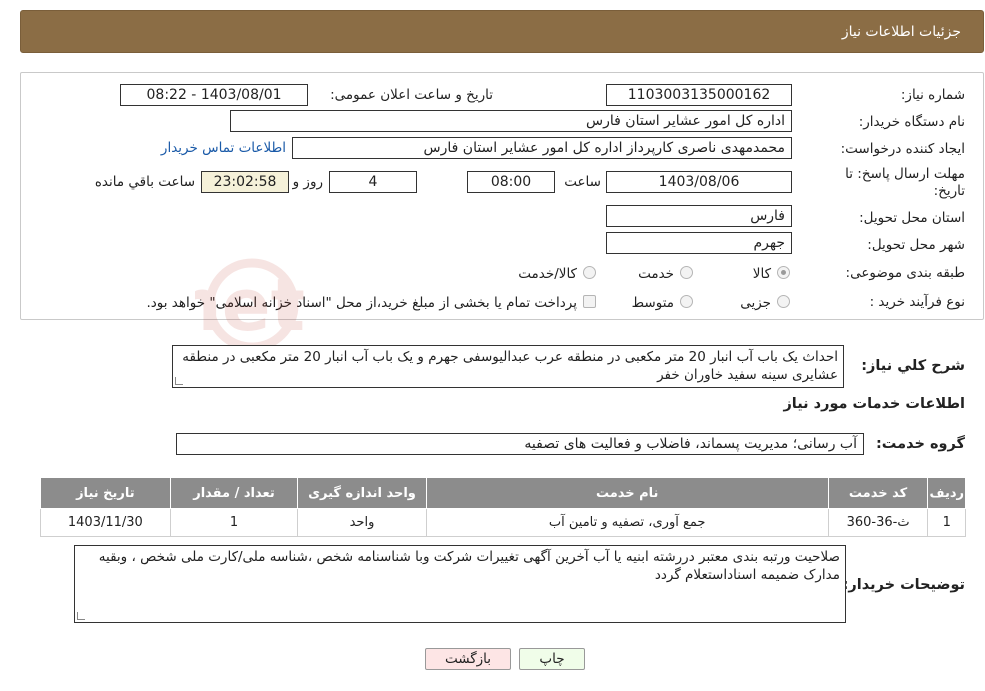  What do you see at coordinates (917, 302) in the screenshot?
I see `process-label: نوع فرآیند خرید :` at bounding box center [917, 302].